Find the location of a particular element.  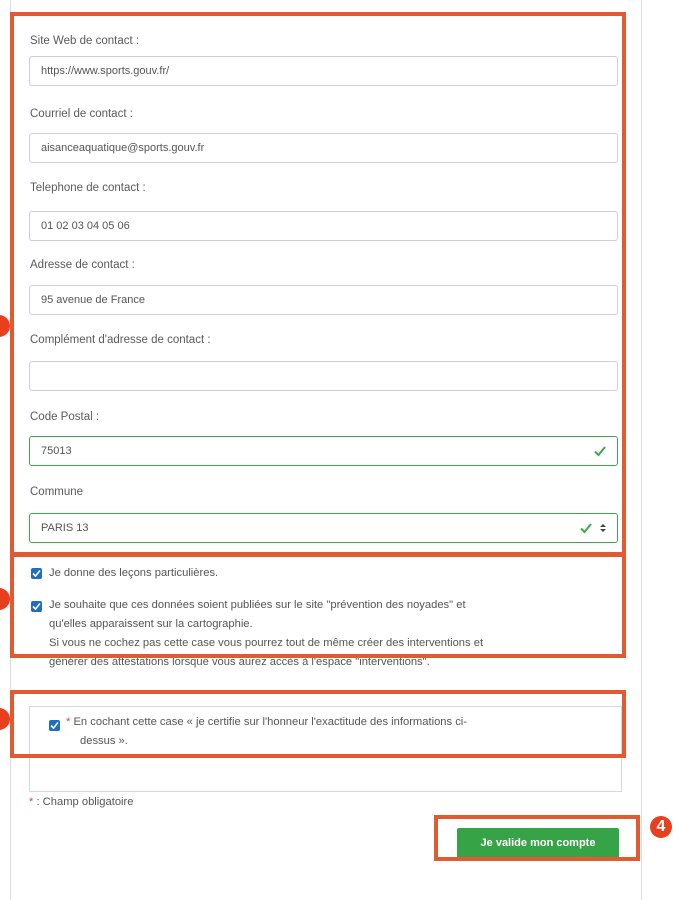

postal-code-label: Code Postal : is located at coordinates (65, 417).